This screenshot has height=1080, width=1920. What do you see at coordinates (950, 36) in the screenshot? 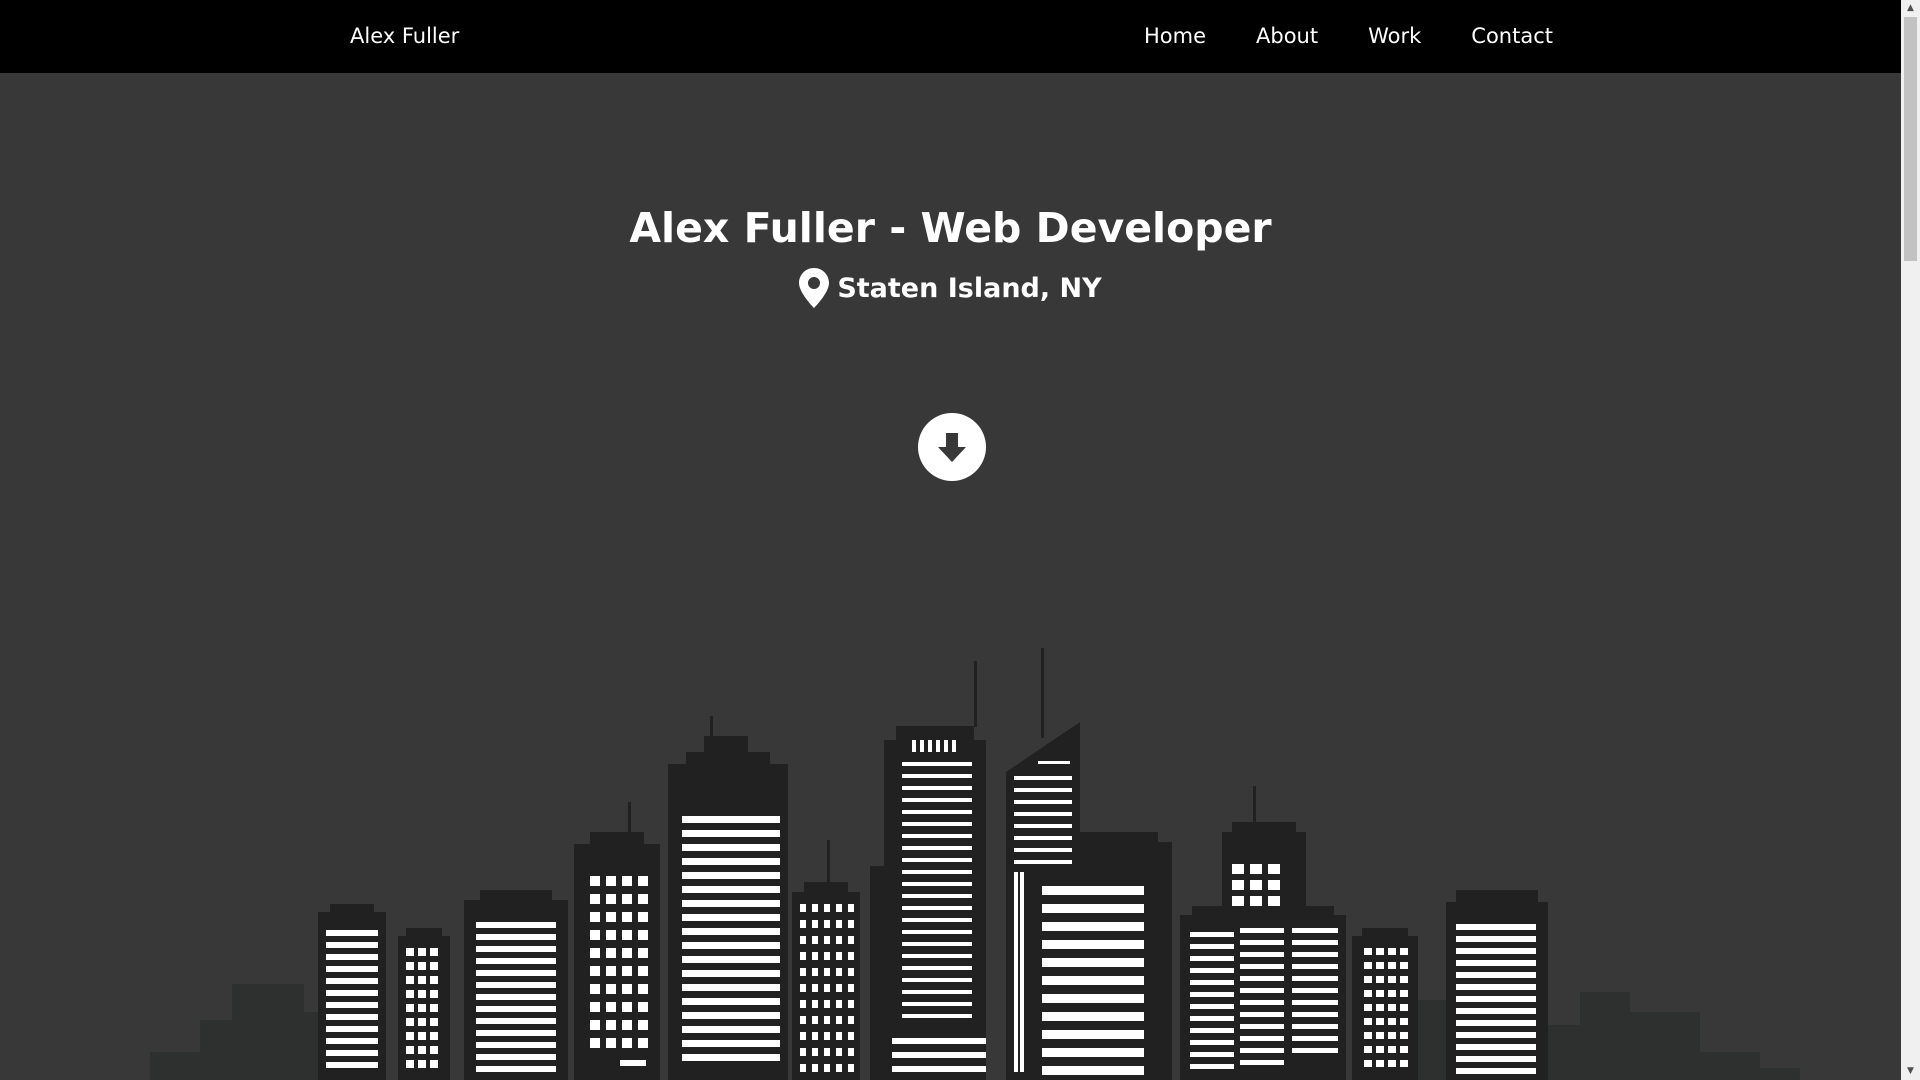
I see `navbar: Alex Fuller Home About Work Contact` at bounding box center [950, 36].